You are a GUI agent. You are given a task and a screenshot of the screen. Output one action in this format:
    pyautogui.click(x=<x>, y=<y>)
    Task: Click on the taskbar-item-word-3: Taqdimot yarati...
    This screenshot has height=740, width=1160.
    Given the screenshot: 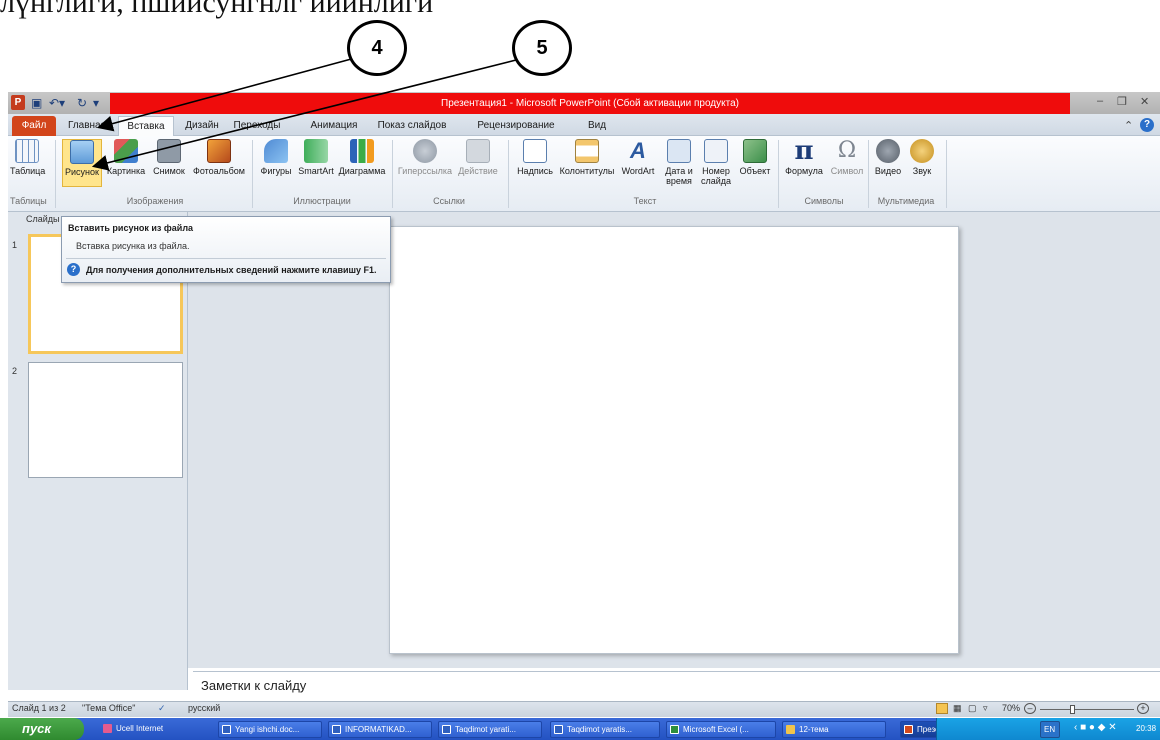 What is the action you would take?
    pyautogui.click(x=490, y=729)
    